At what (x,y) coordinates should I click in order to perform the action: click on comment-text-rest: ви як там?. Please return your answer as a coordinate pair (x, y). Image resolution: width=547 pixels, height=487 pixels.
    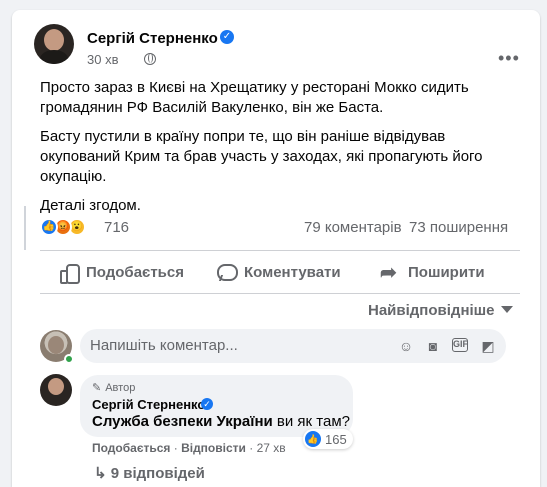
    Looking at the image, I should click on (311, 421).